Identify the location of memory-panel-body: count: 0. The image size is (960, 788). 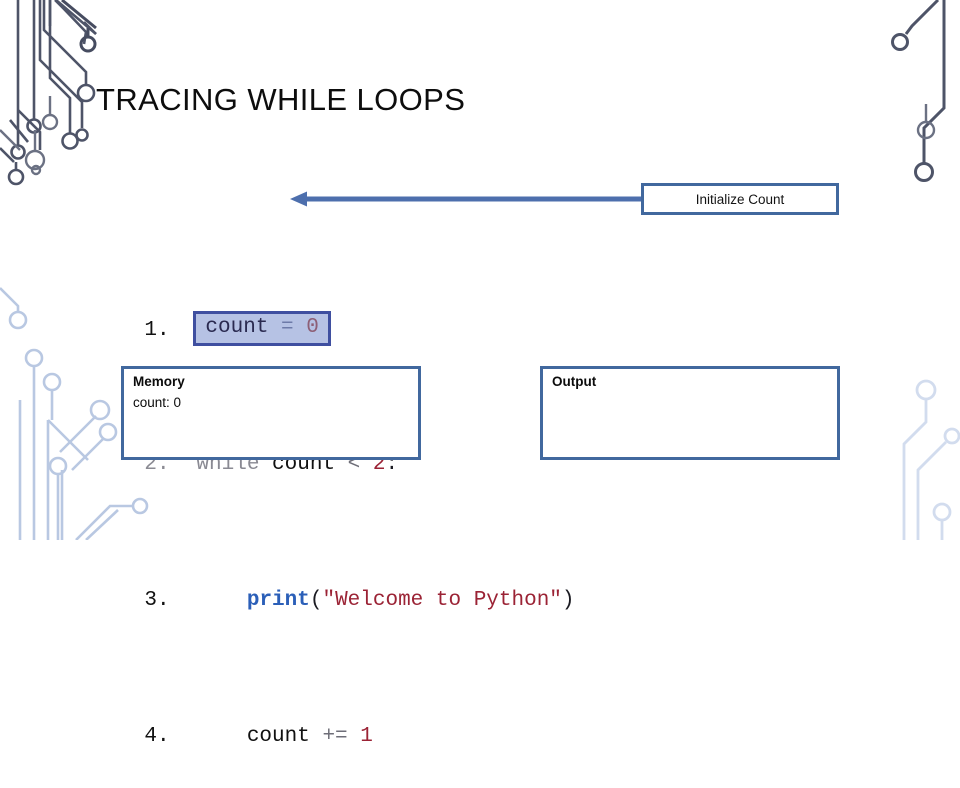
(157, 402).